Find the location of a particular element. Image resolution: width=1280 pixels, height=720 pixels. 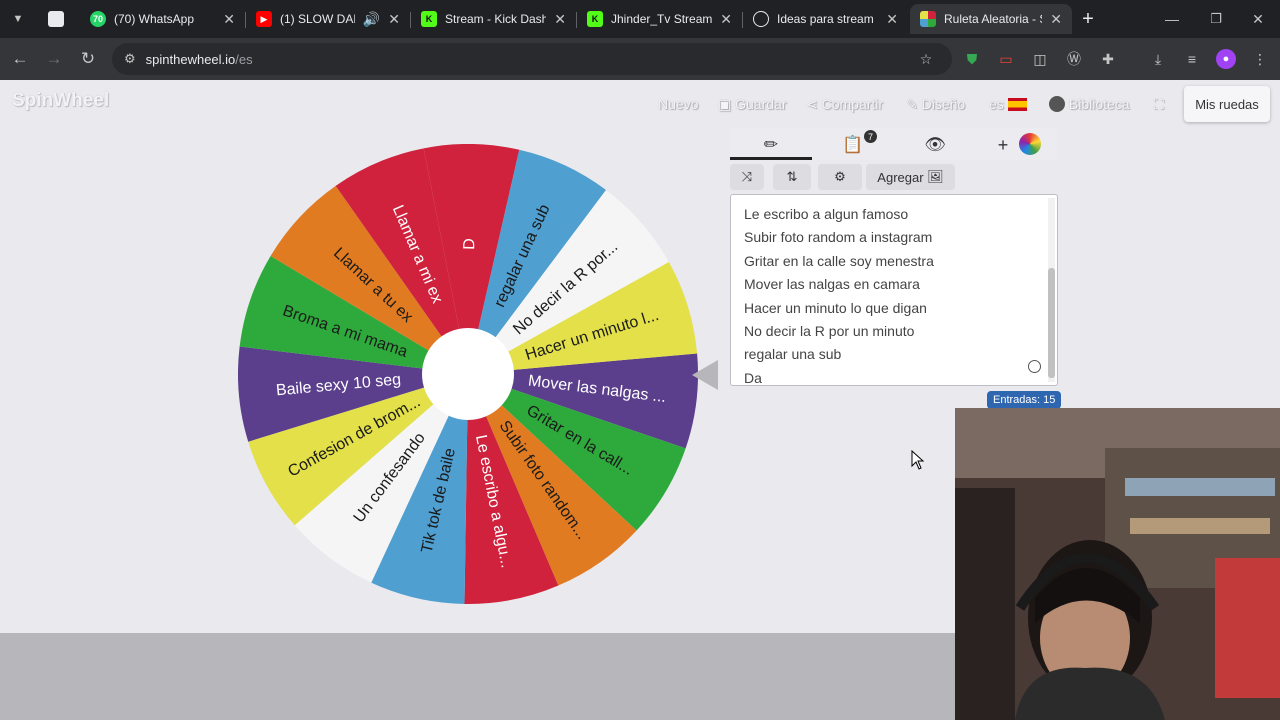

tab-whatsapp: 70 (70) WhatsApp ✕ is located at coordinates (162, 19).